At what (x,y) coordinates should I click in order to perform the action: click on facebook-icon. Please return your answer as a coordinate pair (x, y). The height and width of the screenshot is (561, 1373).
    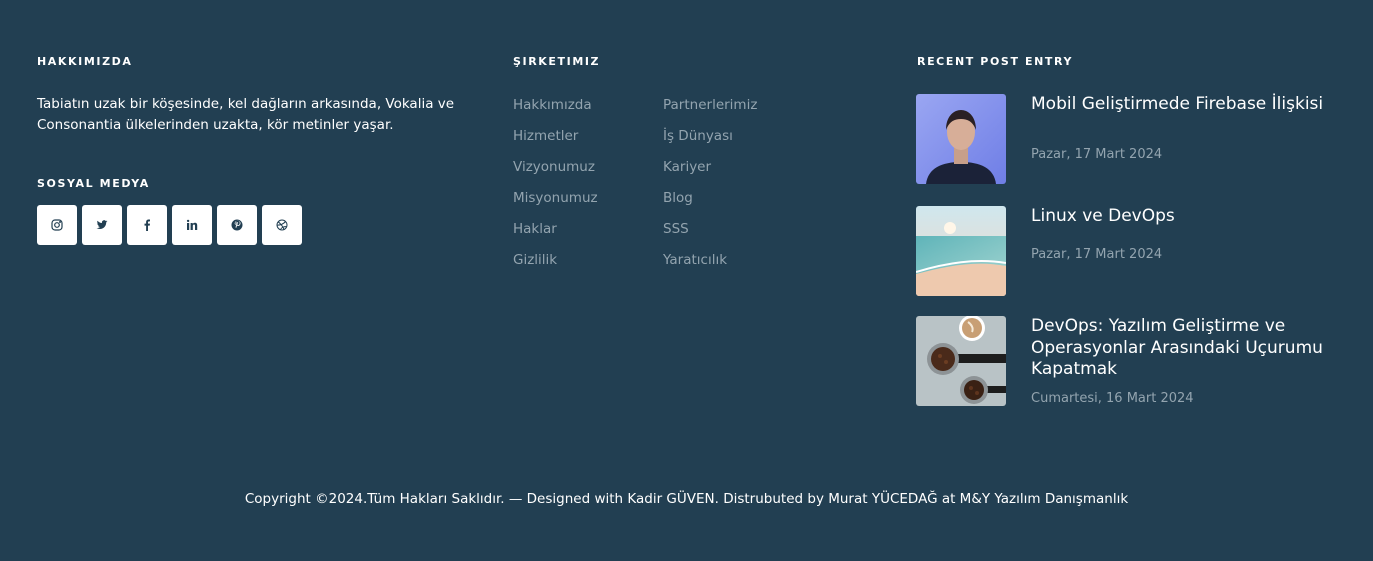
    Looking at the image, I should click on (147, 225).